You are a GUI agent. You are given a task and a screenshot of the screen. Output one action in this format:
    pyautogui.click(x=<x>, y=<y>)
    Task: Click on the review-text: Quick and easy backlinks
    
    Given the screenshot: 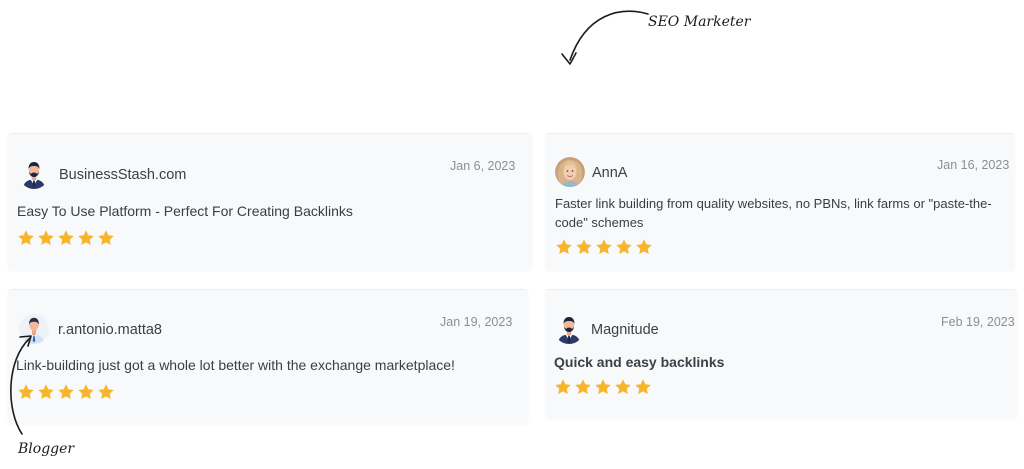 What is the action you would take?
    pyautogui.click(x=639, y=362)
    